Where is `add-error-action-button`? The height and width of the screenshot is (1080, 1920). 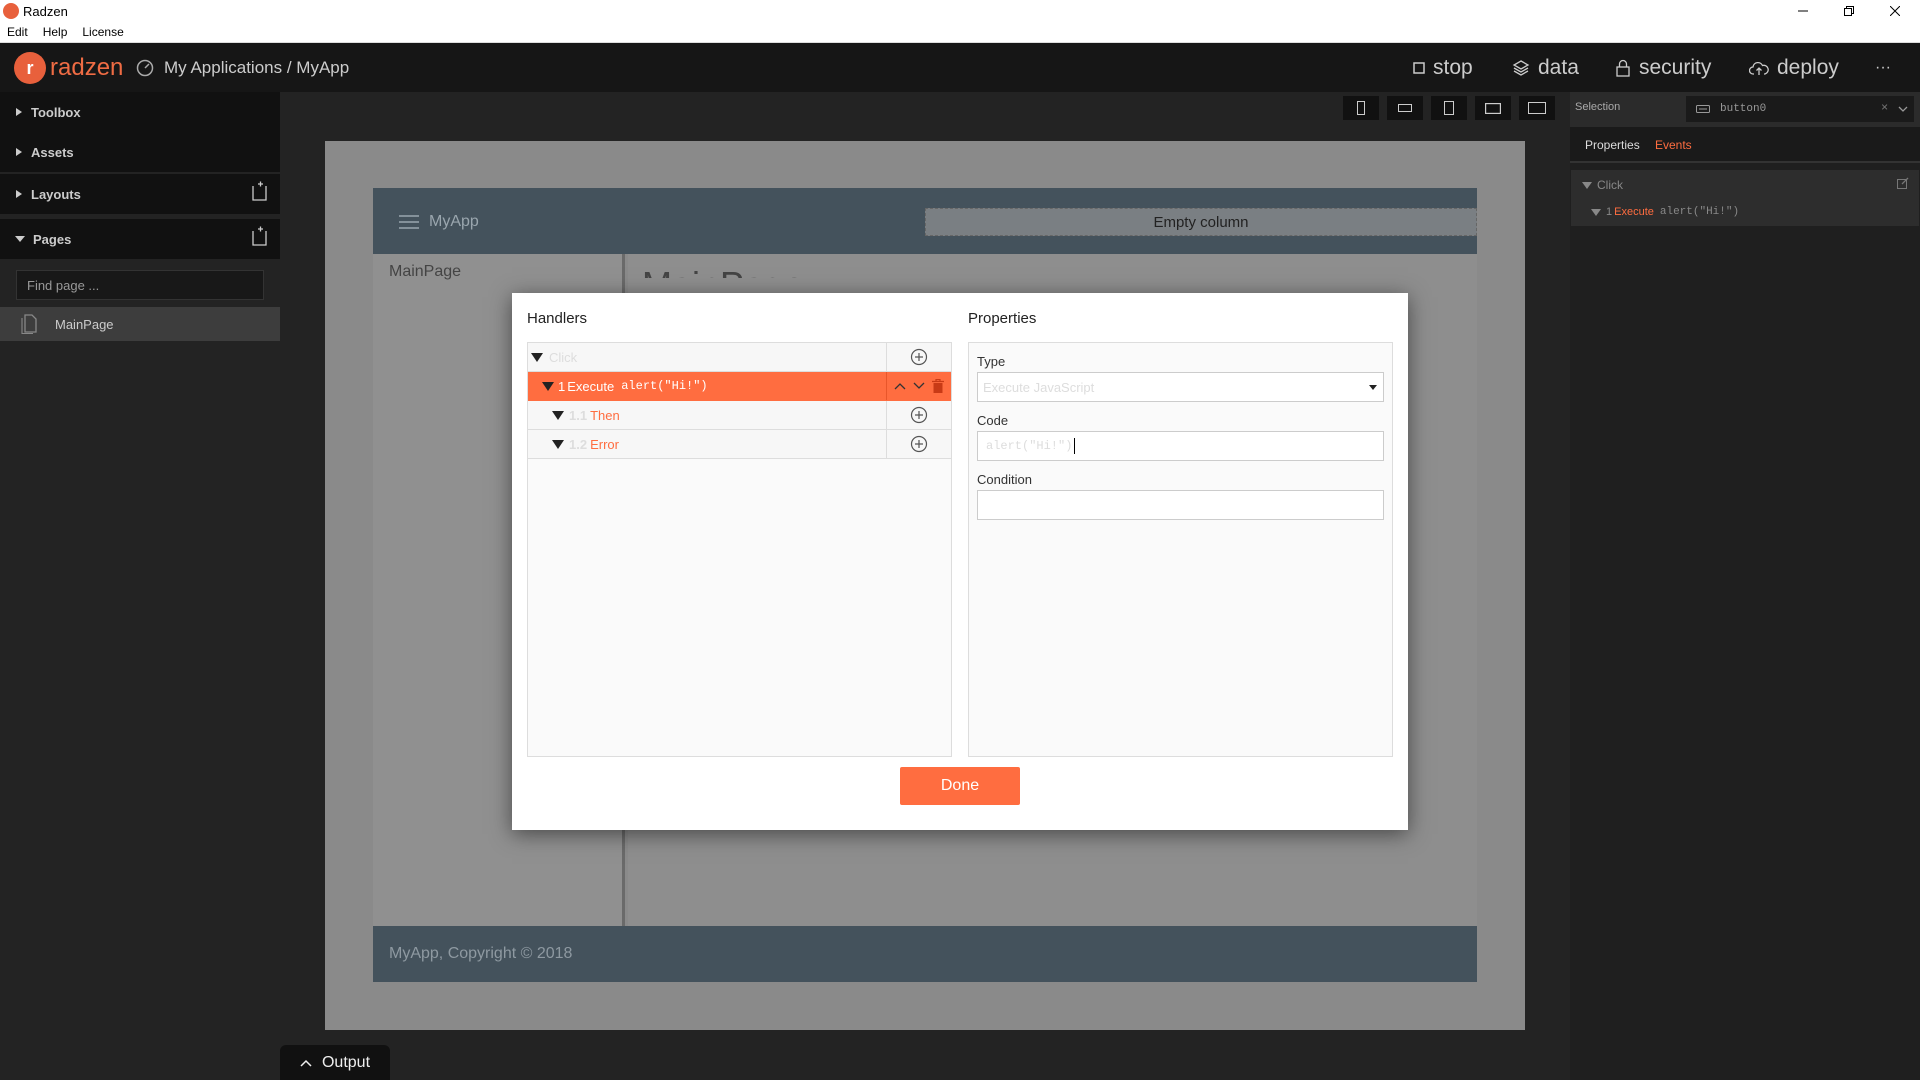
add-error-action-button is located at coordinates (918, 444).